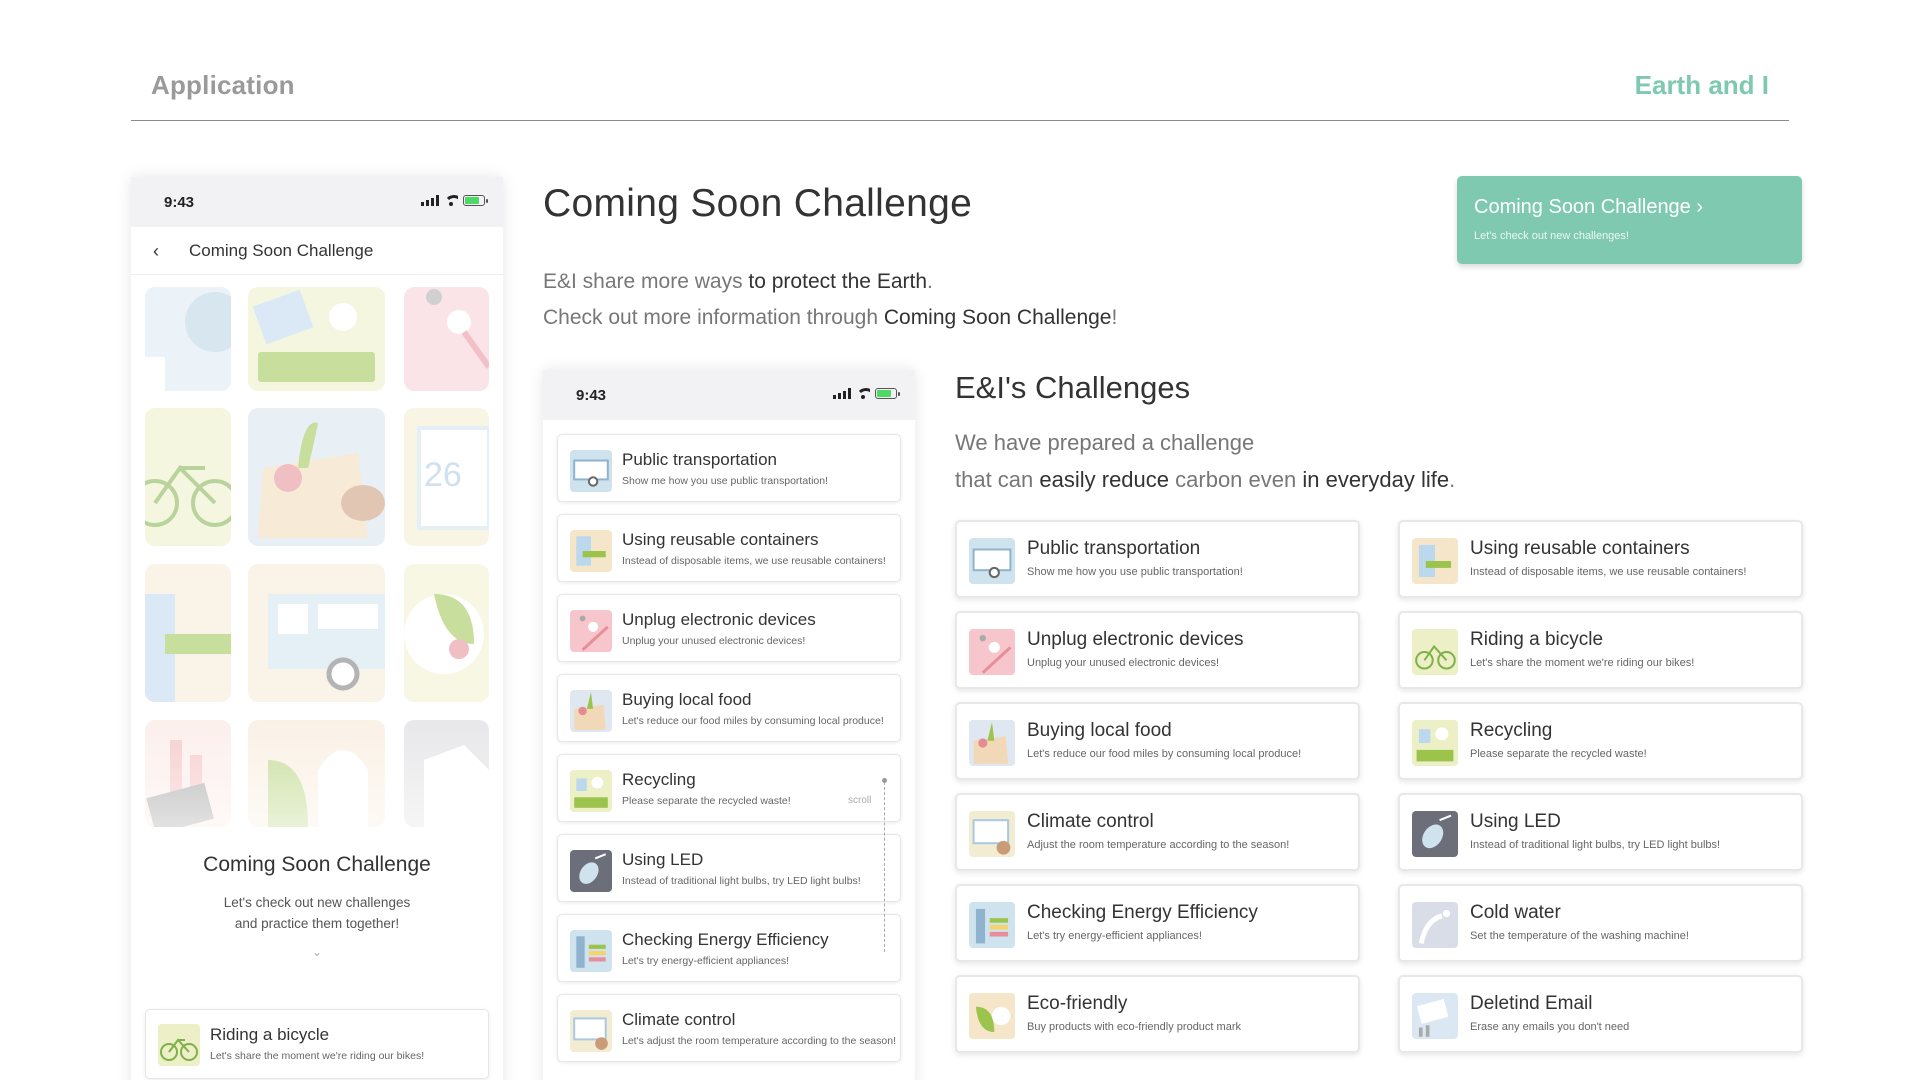 This screenshot has height=1080, width=1920. What do you see at coordinates (1435, 834) in the screenshot?
I see `led-icon` at bounding box center [1435, 834].